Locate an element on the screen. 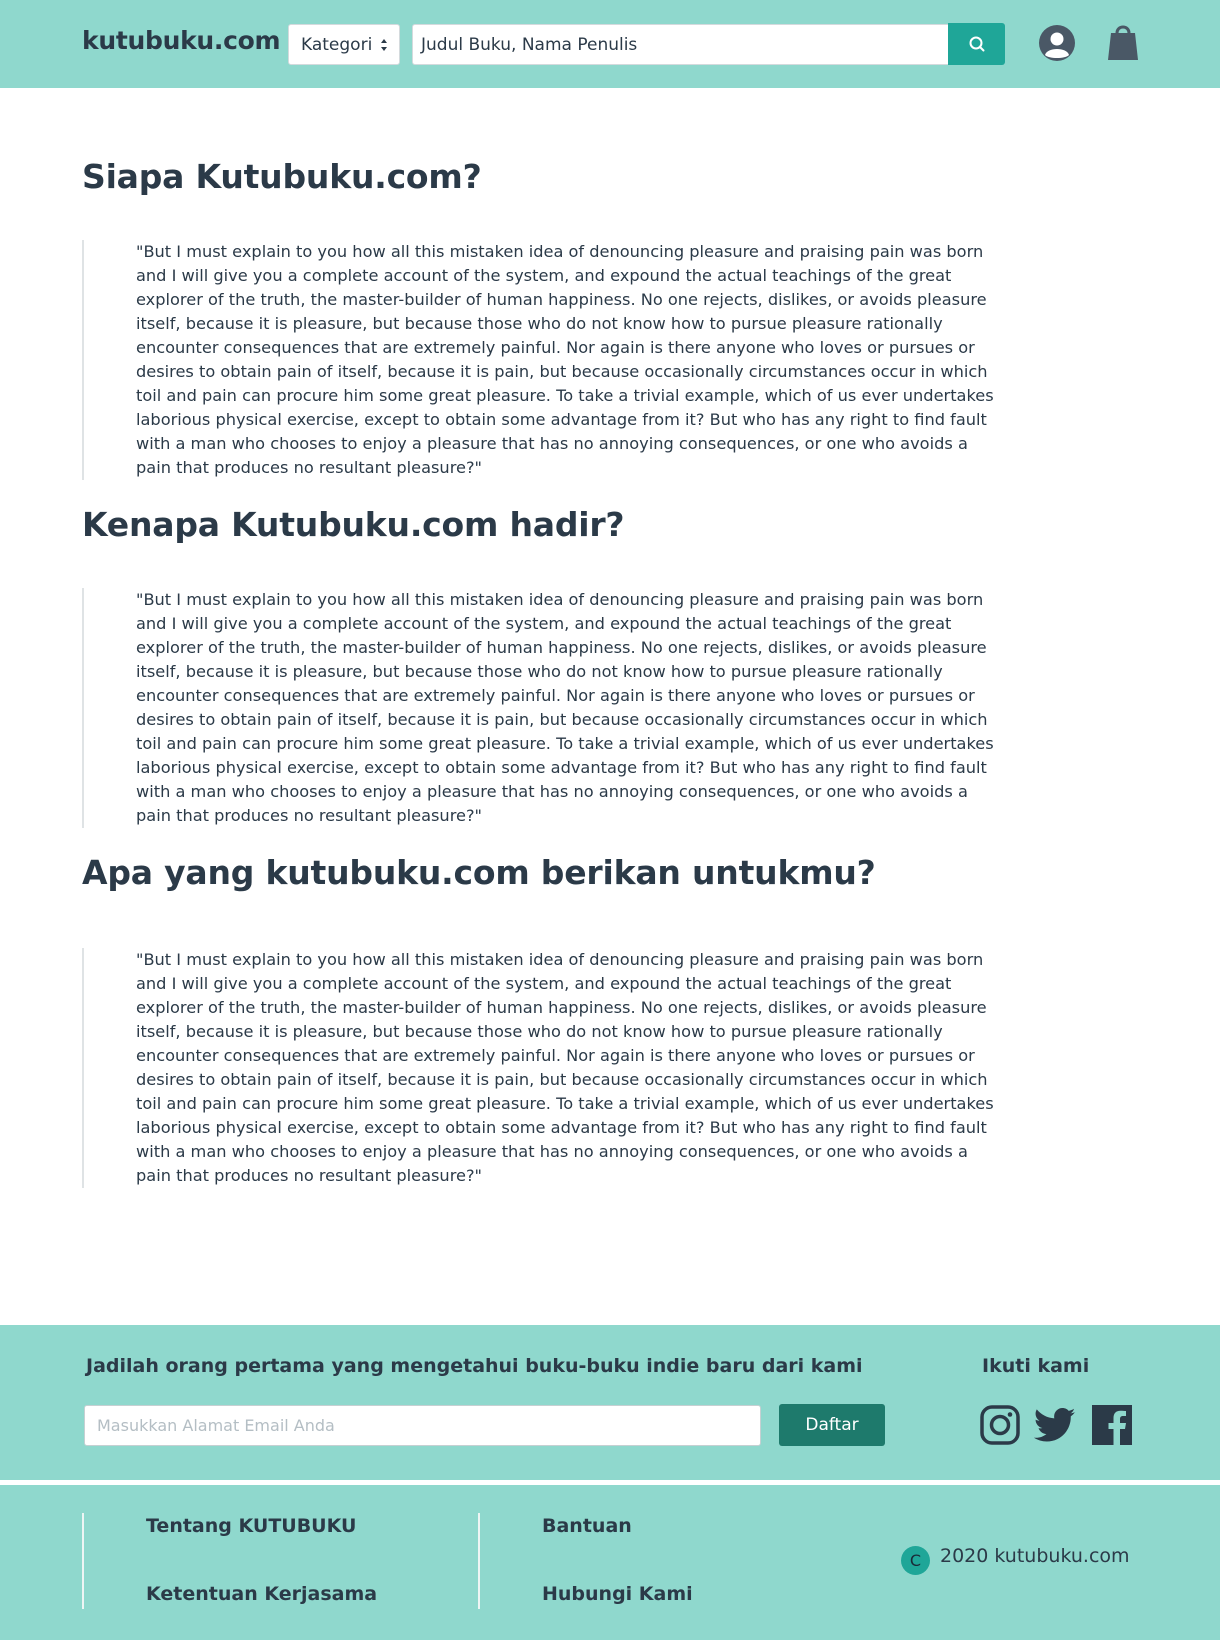 This screenshot has height=1640, width=1220. copyright-text: 2020 kutubuku.com is located at coordinates (1035, 1556).